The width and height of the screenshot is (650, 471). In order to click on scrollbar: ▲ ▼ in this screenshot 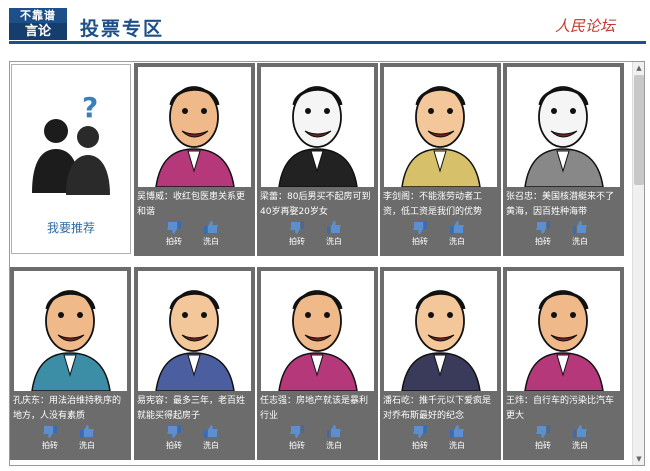, I will do `click(638, 263)`.